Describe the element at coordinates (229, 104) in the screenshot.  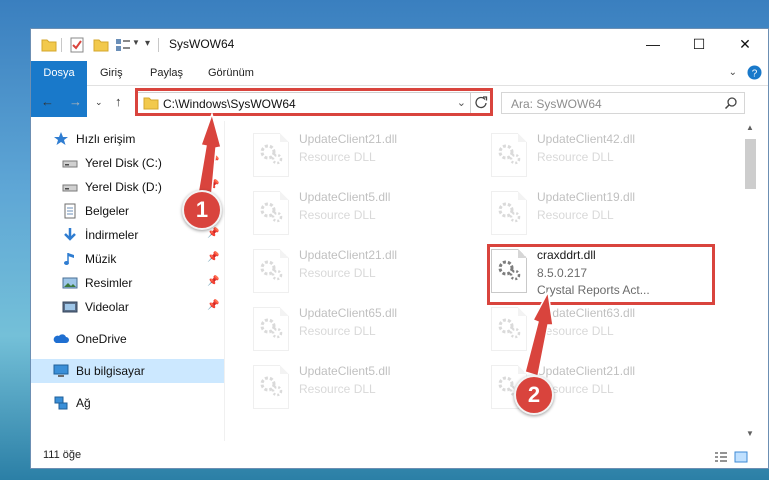
I see `address-text: C:\Windows\SysWOW64` at that location.